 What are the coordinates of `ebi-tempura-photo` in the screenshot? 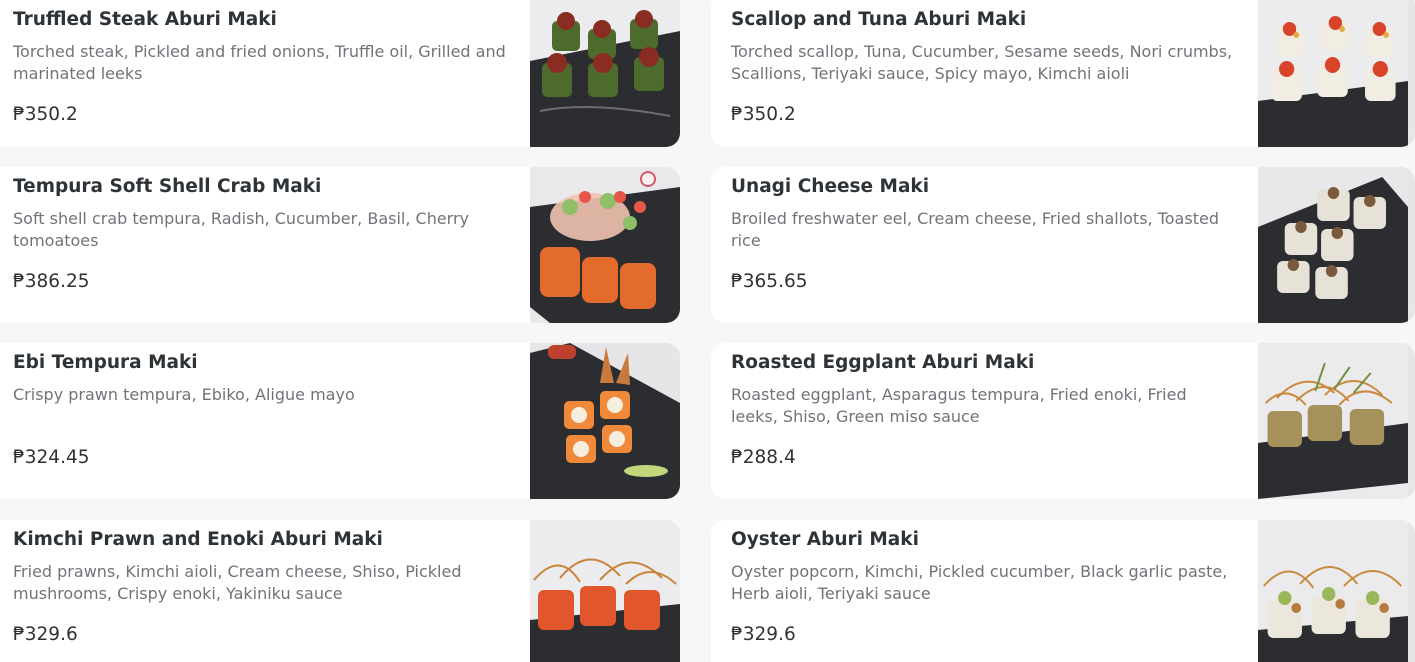 It's located at (605, 421).